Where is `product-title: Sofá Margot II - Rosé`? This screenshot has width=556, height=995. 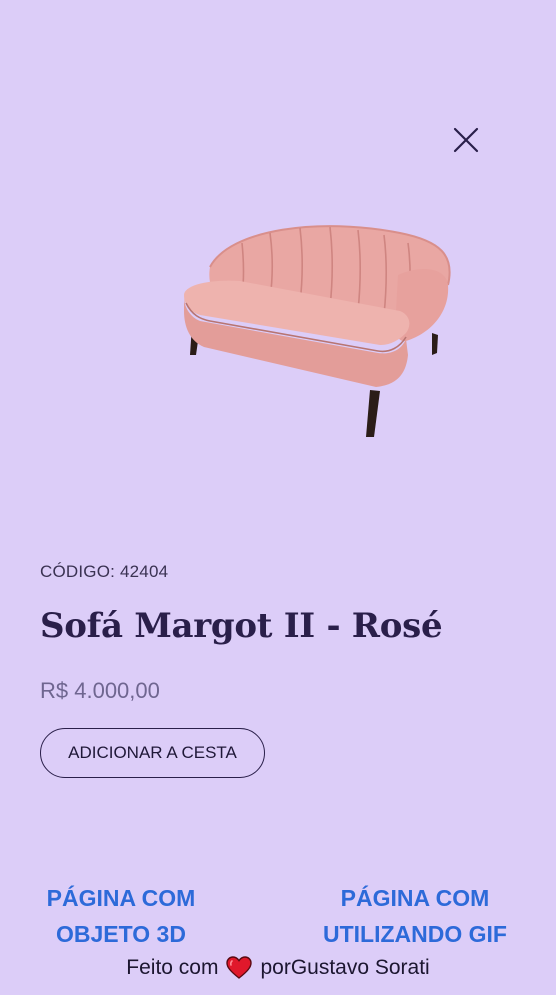
product-title: Sofá Margot II - Rosé is located at coordinates (241, 626).